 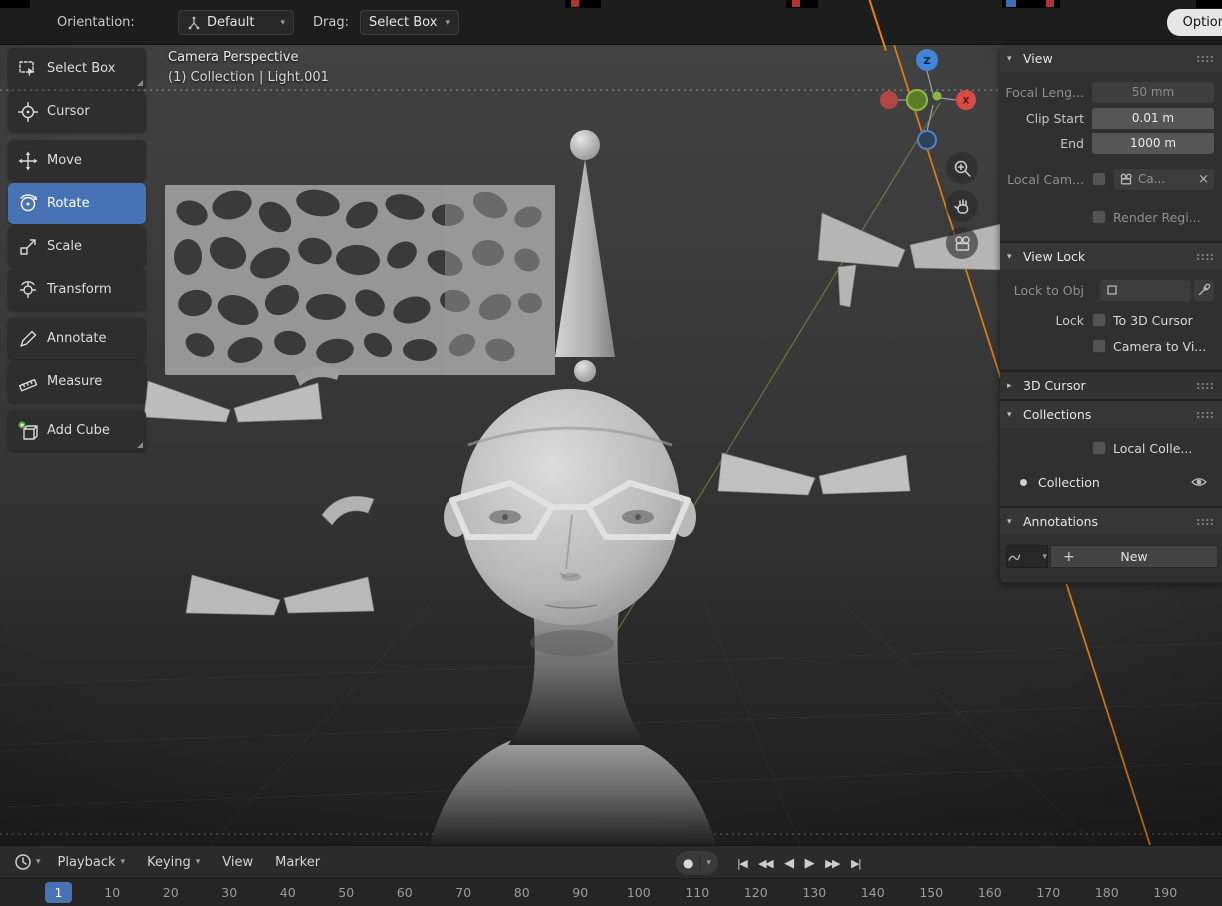 What do you see at coordinates (1099, 320) in the screenshot?
I see `to-3d-cursor-checkbox` at bounding box center [1099, 320].